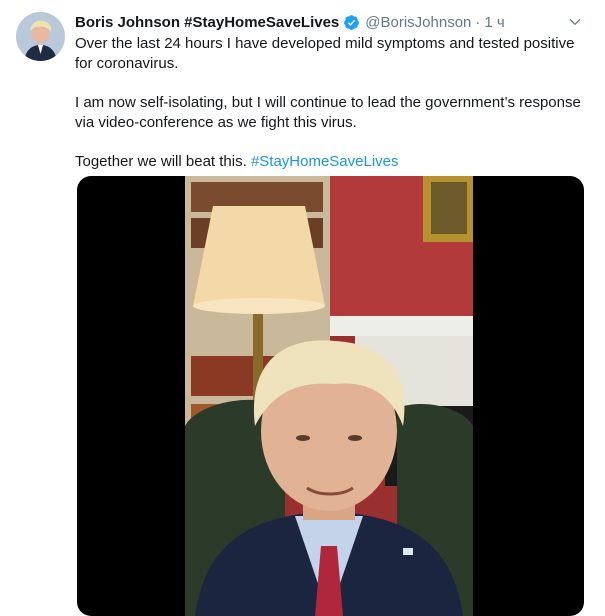  What do you see at coordinates (351, 22) in the screenshot?
I see `verified-badge-icon` at bounding box center [351, 22].